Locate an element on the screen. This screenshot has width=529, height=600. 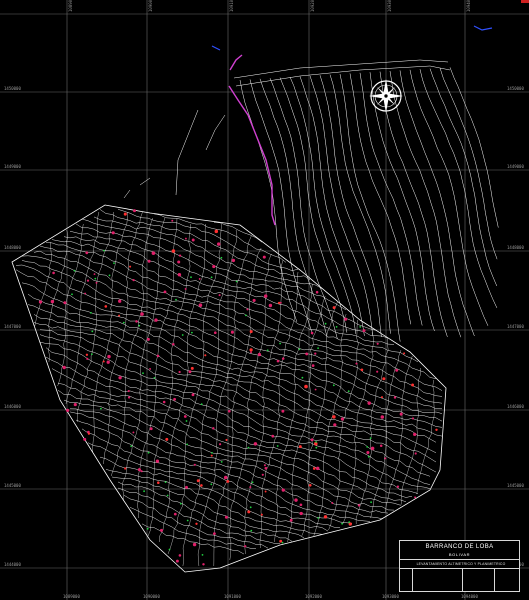
grid-label: 1092000 is located at coordinates (313, 596).